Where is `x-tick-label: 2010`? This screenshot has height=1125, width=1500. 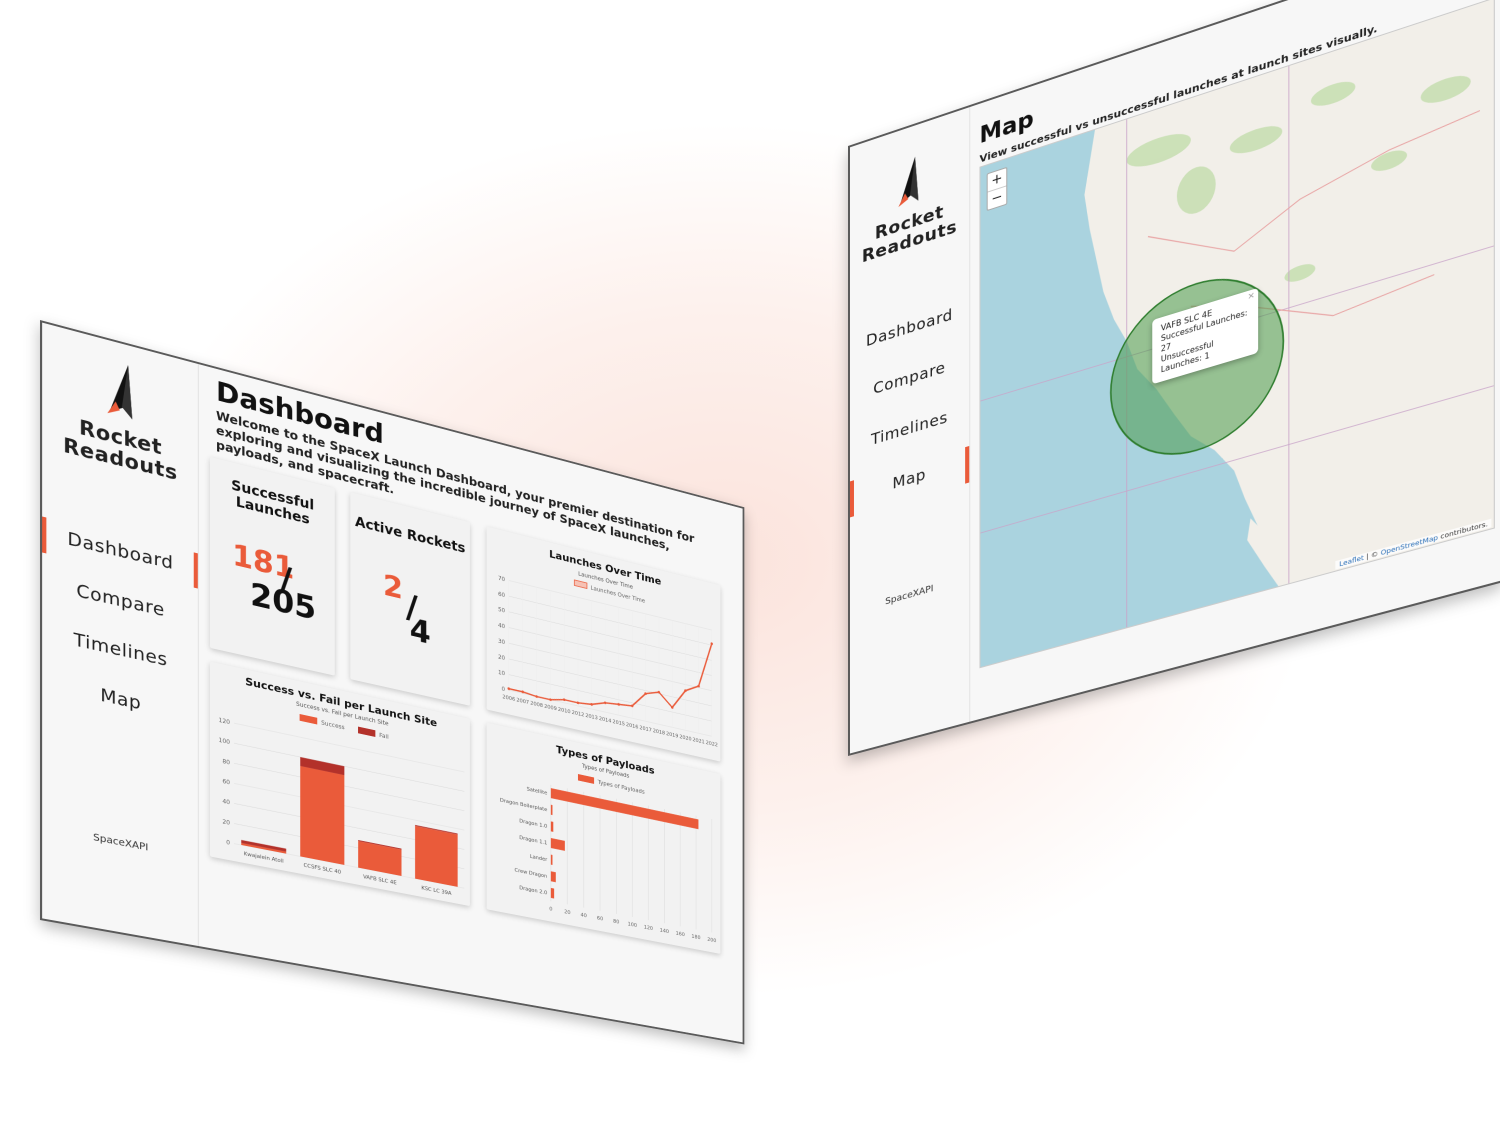 x-tick-label: 2010 is located at coordinates (564, 711).